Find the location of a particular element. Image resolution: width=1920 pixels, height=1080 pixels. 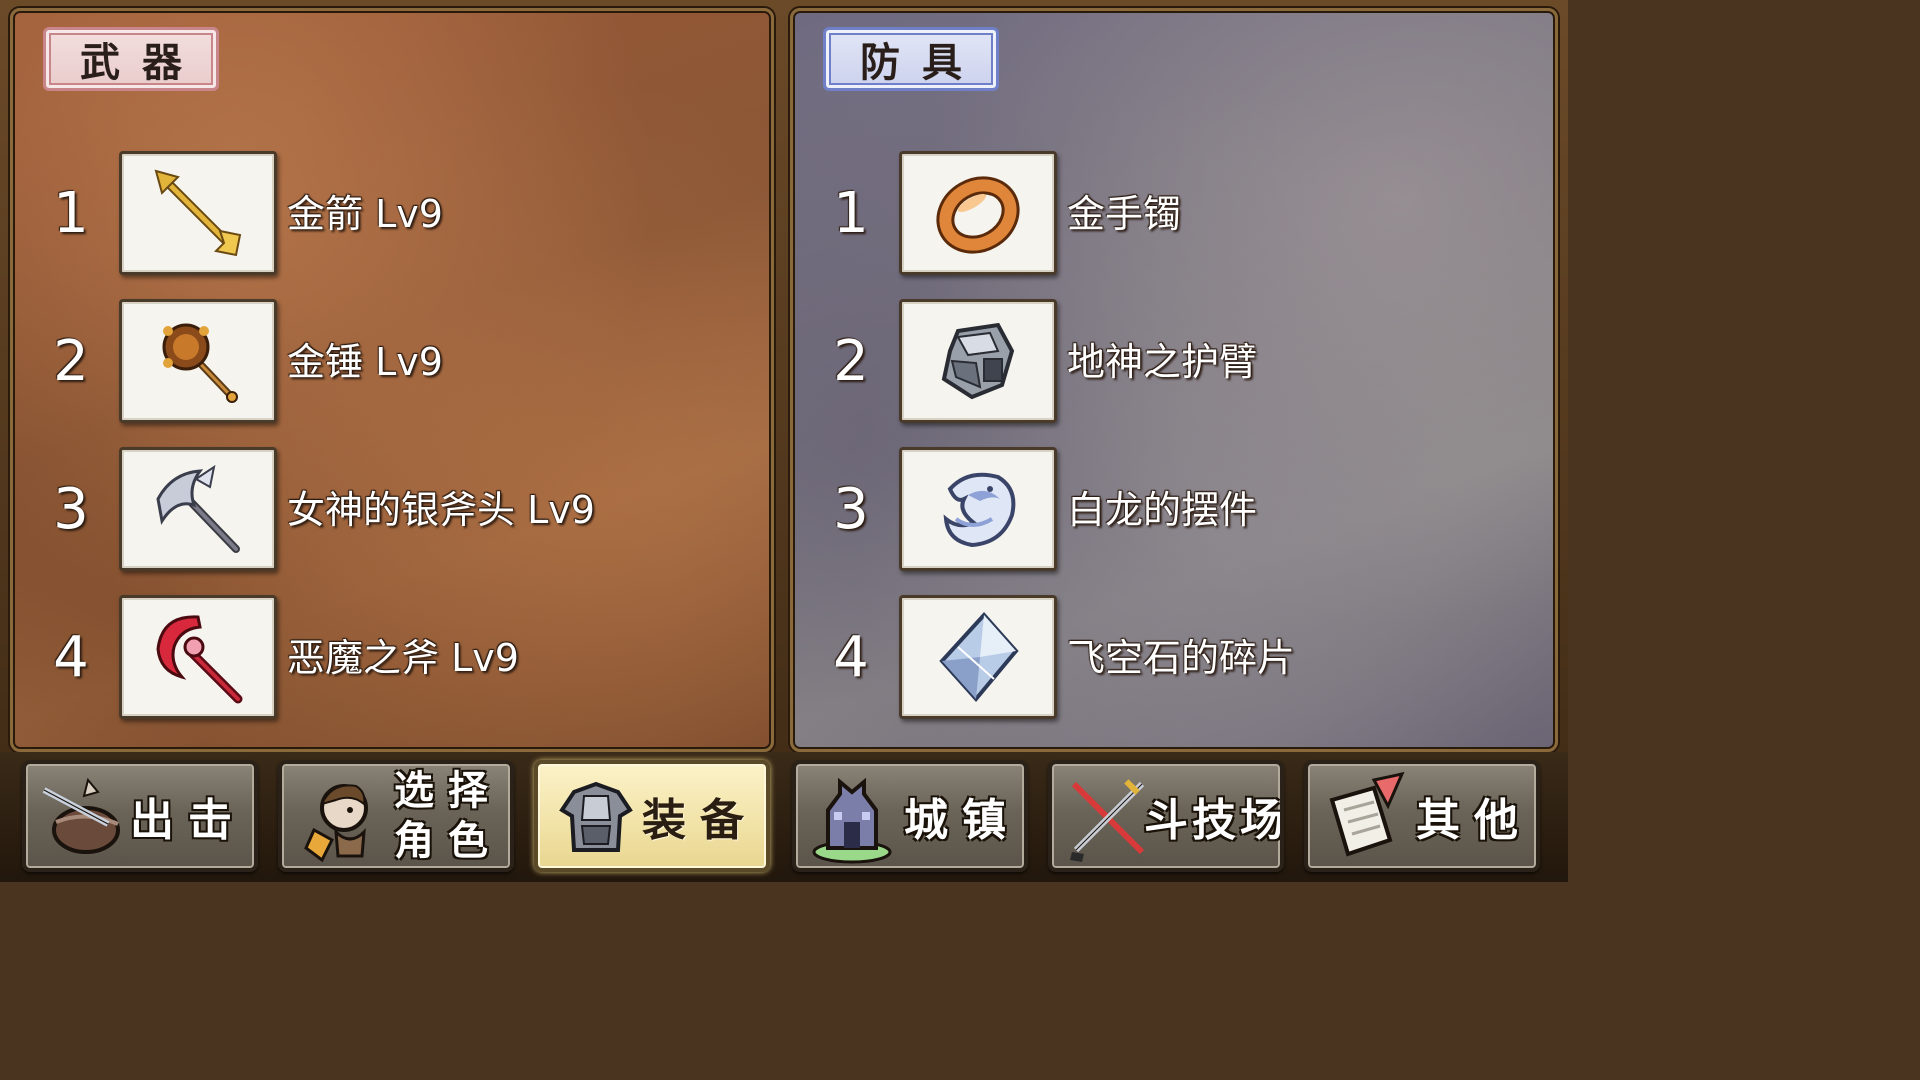

weapon-slot-2: 2 金锤 Lv9 is located at coordinates (392, 361).